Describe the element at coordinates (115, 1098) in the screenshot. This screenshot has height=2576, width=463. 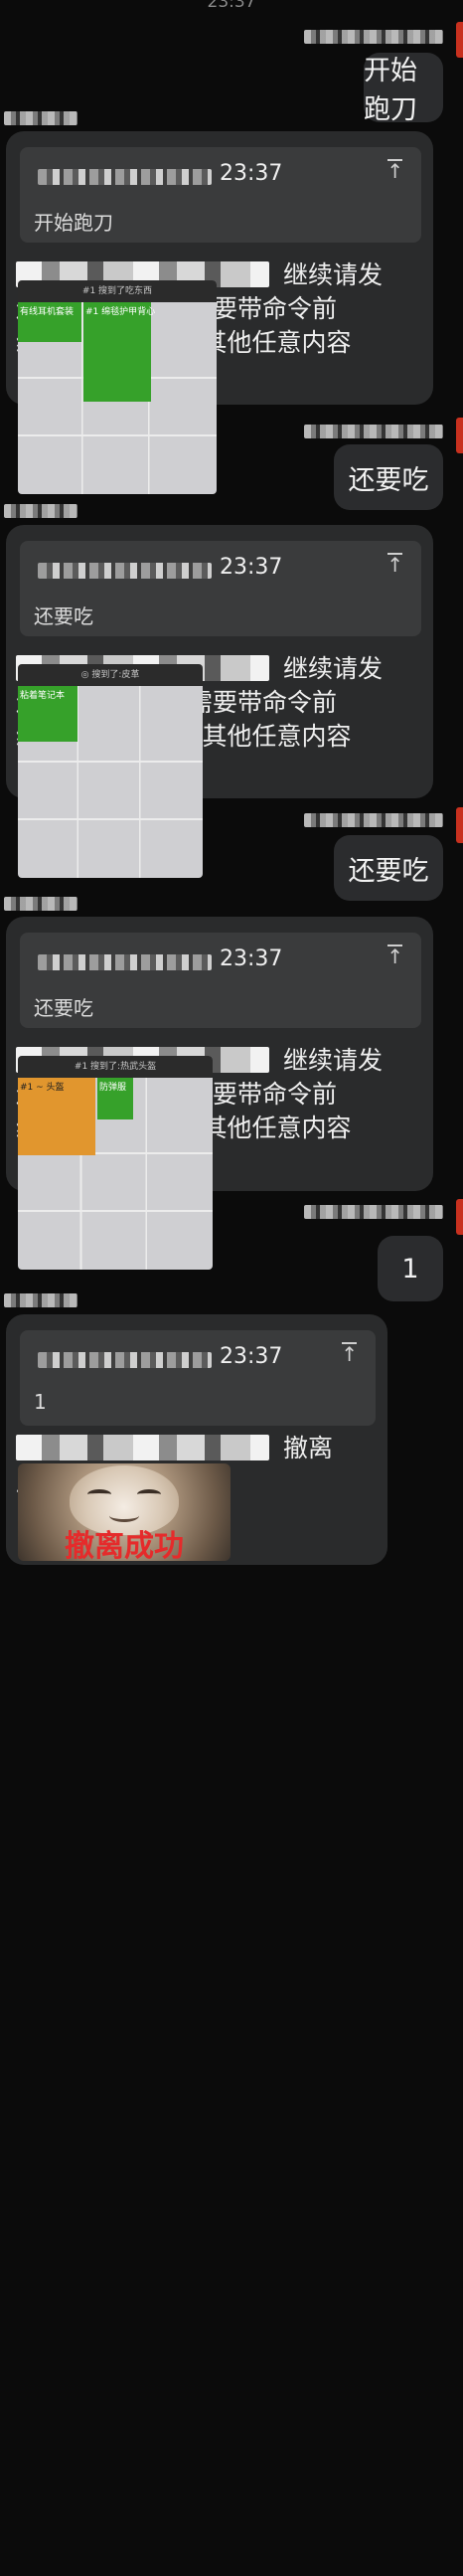
I see `loot-cell: 防弹服` at that location.